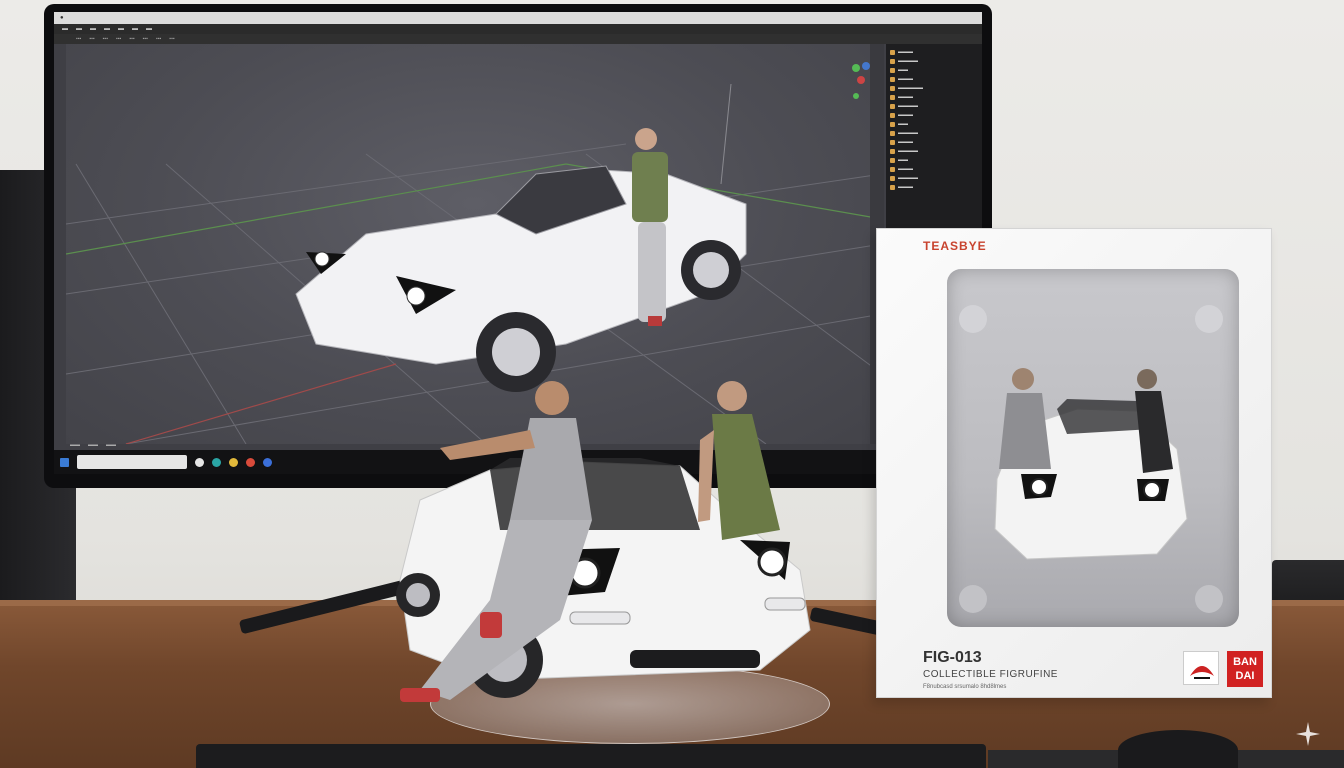 Image resolution: width=1344 pixels, height=768 pixels. I want to click on car-figure, so click(603, 541).